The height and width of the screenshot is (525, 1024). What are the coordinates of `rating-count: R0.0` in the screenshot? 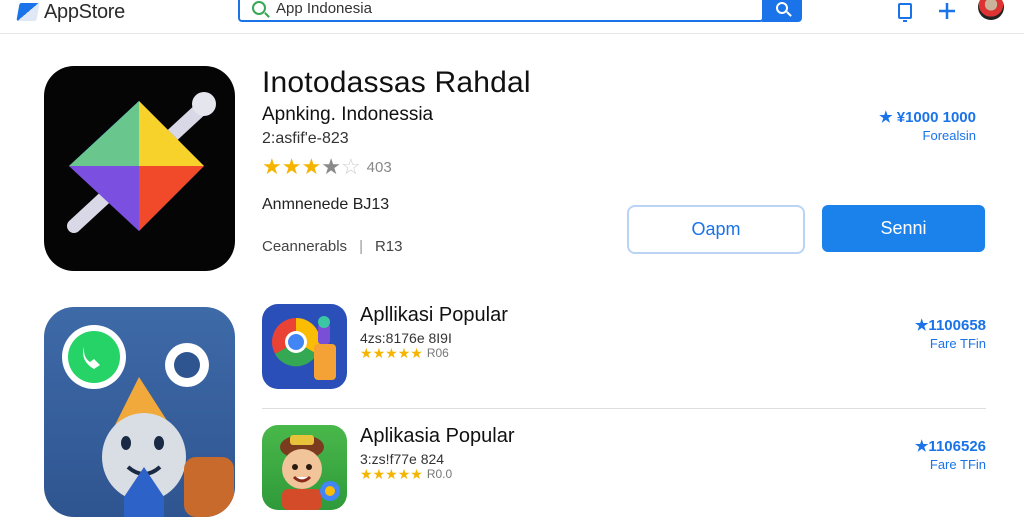 It's located at (439, 474).